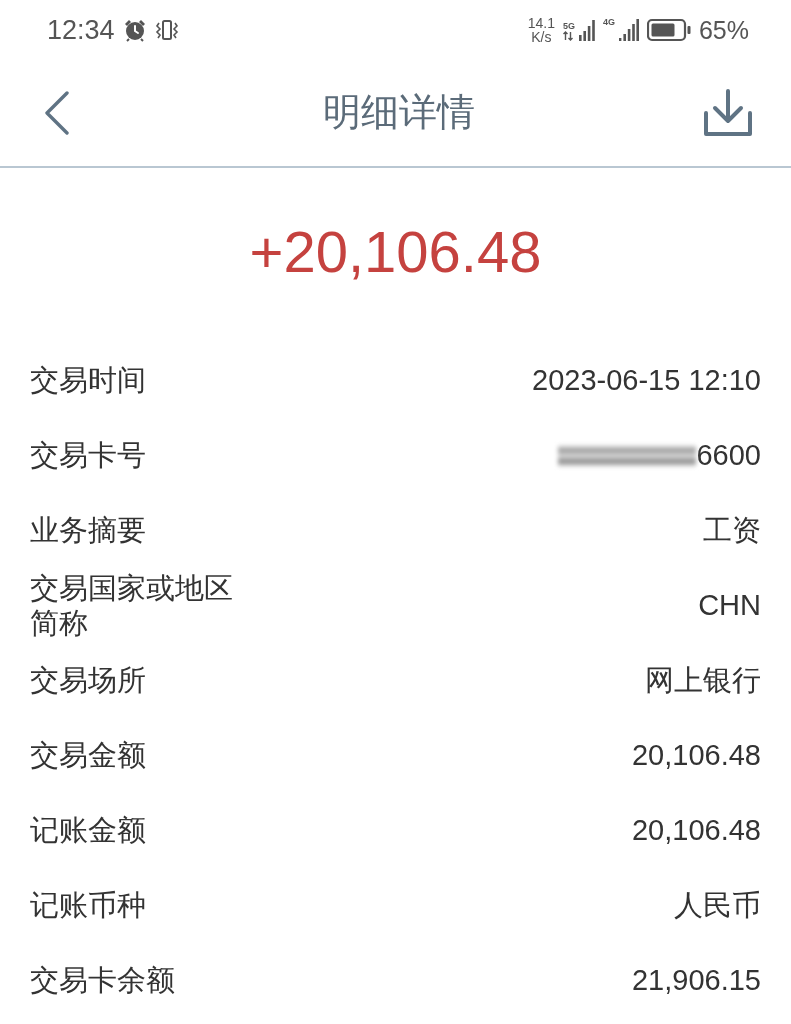 This screenshot has height=1024, width=791. Describe the element at coordinates (717, 905) in the screenshot. I see `field-value: 人民币` at that location.